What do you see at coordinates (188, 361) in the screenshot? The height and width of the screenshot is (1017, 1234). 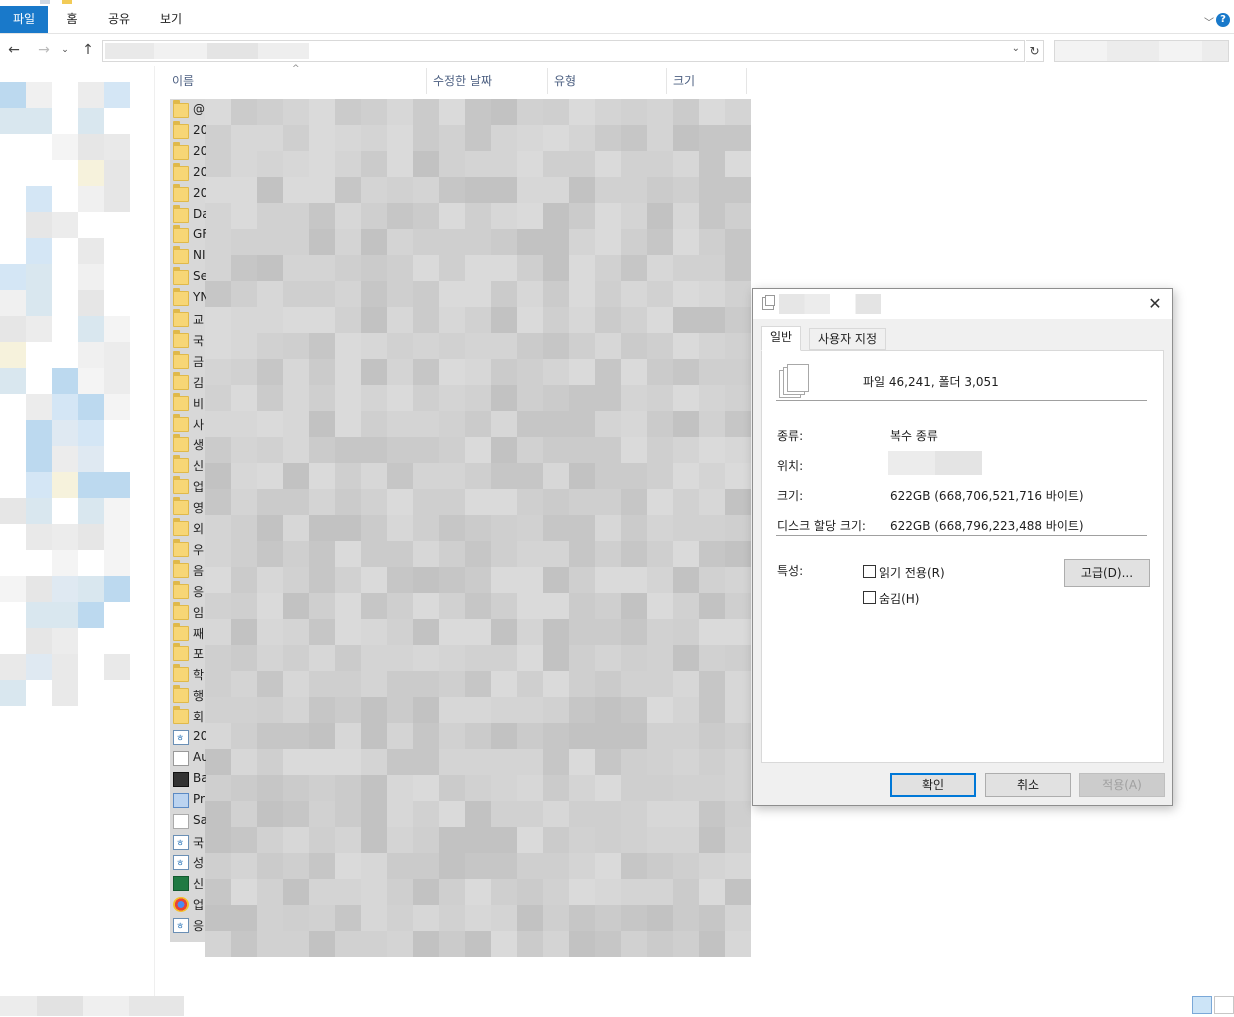 I see `list-item: 금` at bounding box center [188, 361].